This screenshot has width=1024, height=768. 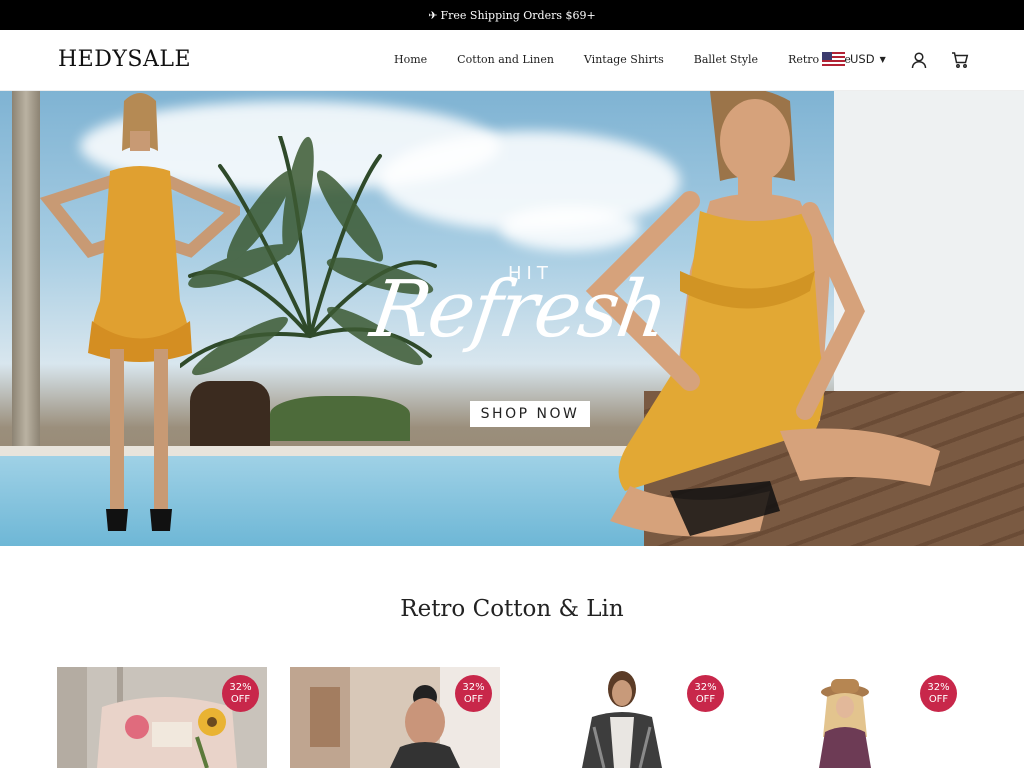 What do you see at coordinates (726, 59) in the screenshot?
I see `nav-ballet-style: Ballet Style` at bounding box center [726, 59].